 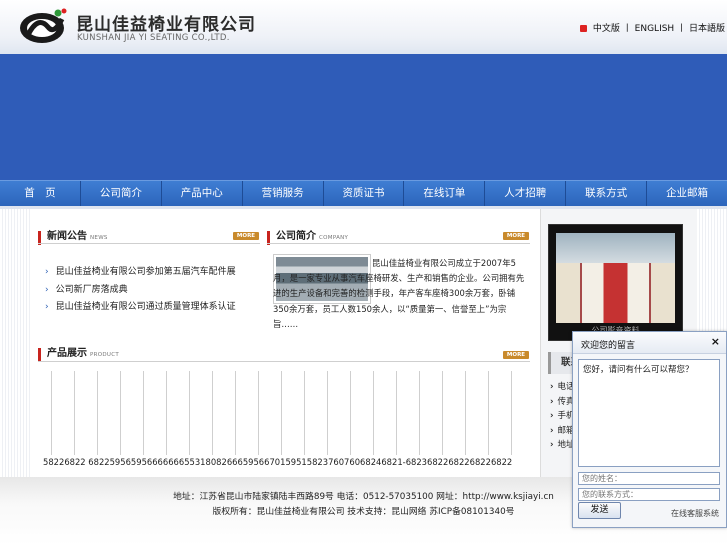 I want to click on nav-products: 产品中心, so click(x=202, y=193).